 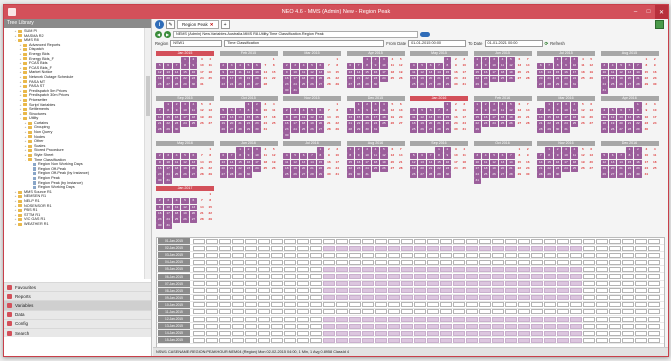 What do you see at coordinates (210, 220) in the screenshot?
I see `weekend-day: 29` at bounding box center [210, 220].